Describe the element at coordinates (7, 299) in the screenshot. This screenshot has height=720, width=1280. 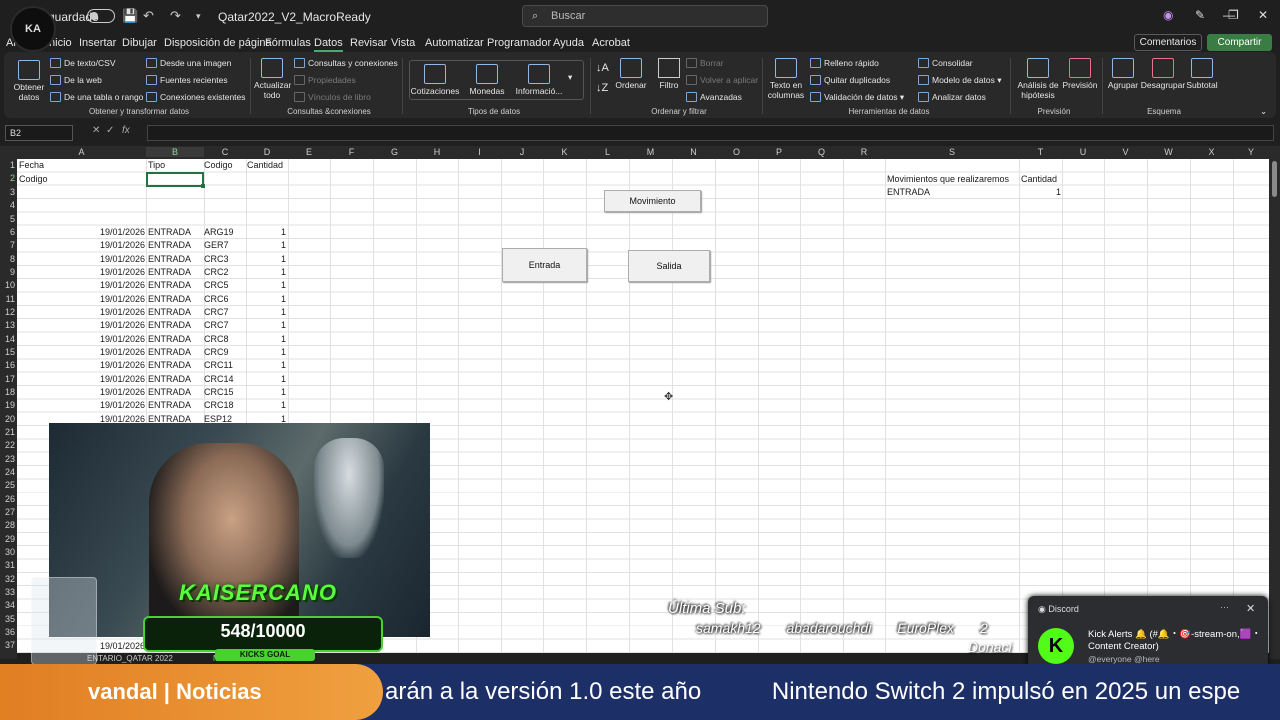
I see `row-header: 11` at that location.